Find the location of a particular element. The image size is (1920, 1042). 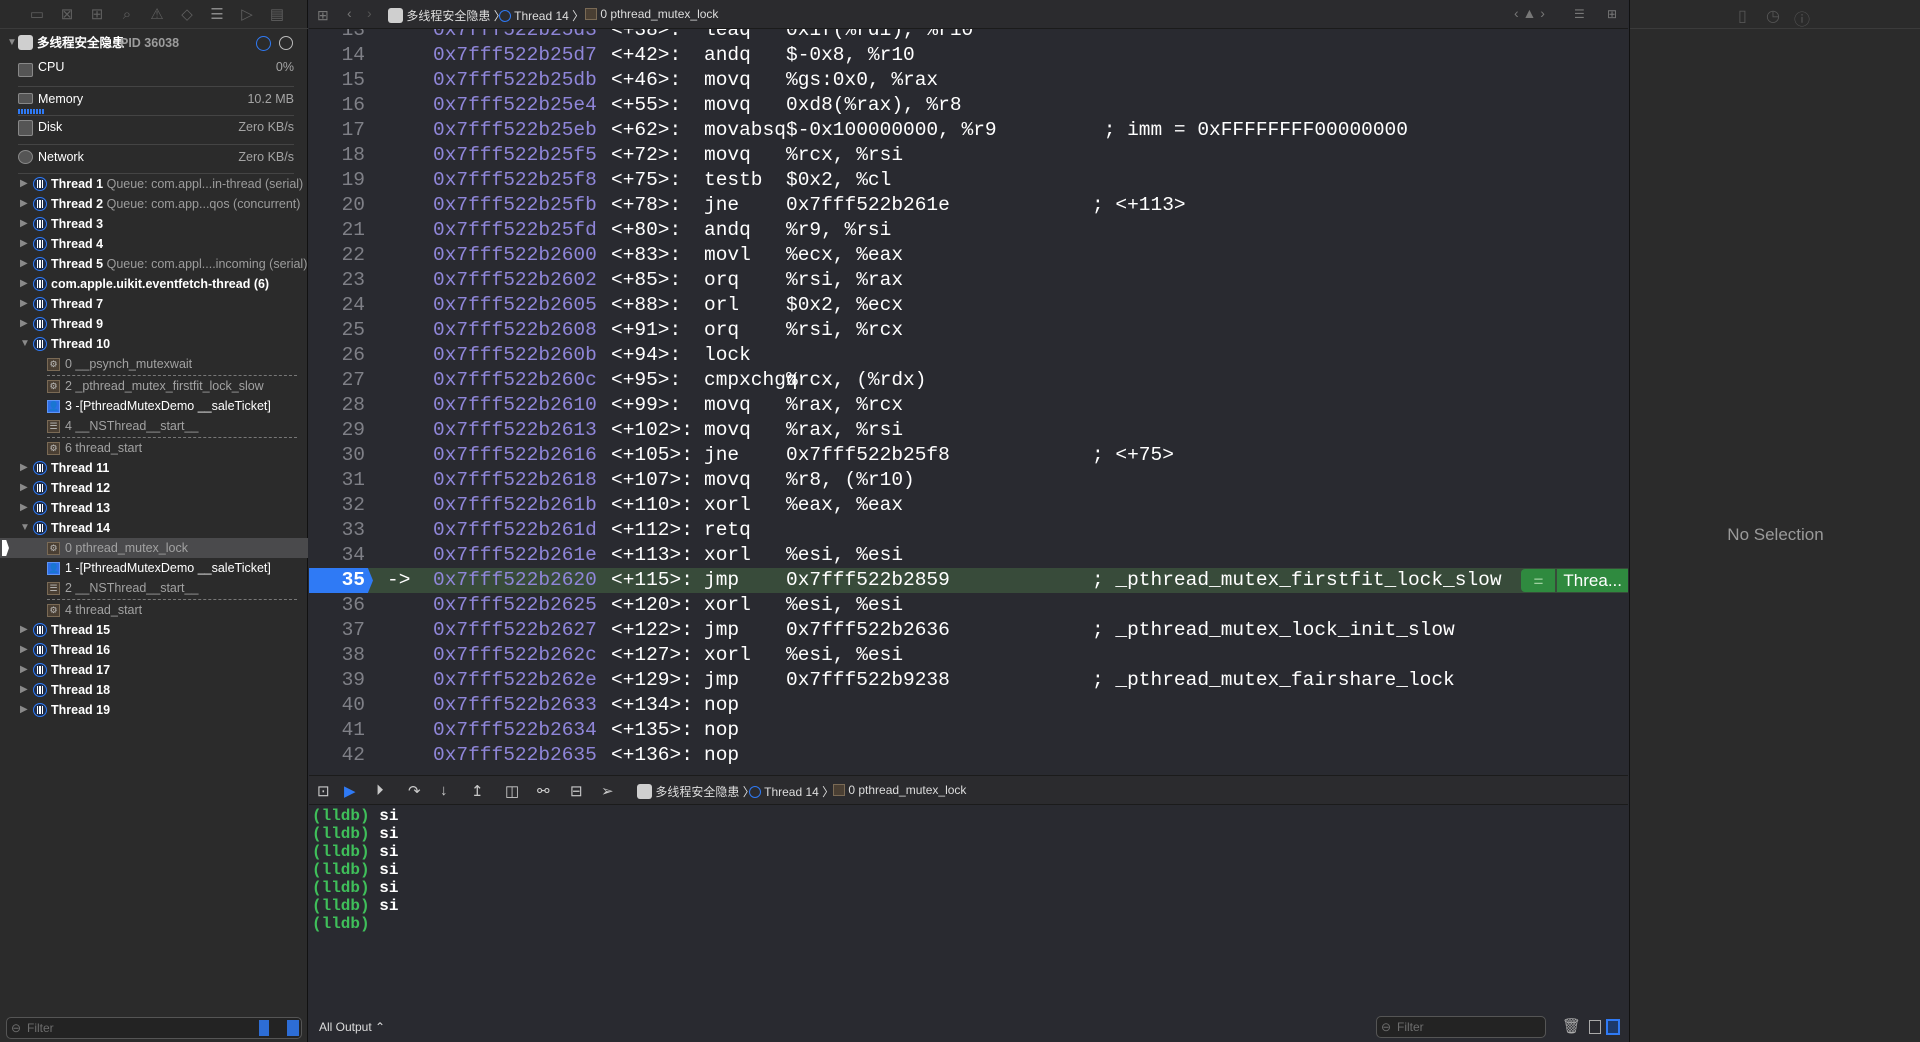

frame-row: ⚙ 0 pthread_mutex_lock is located at coordinates (154, 548).